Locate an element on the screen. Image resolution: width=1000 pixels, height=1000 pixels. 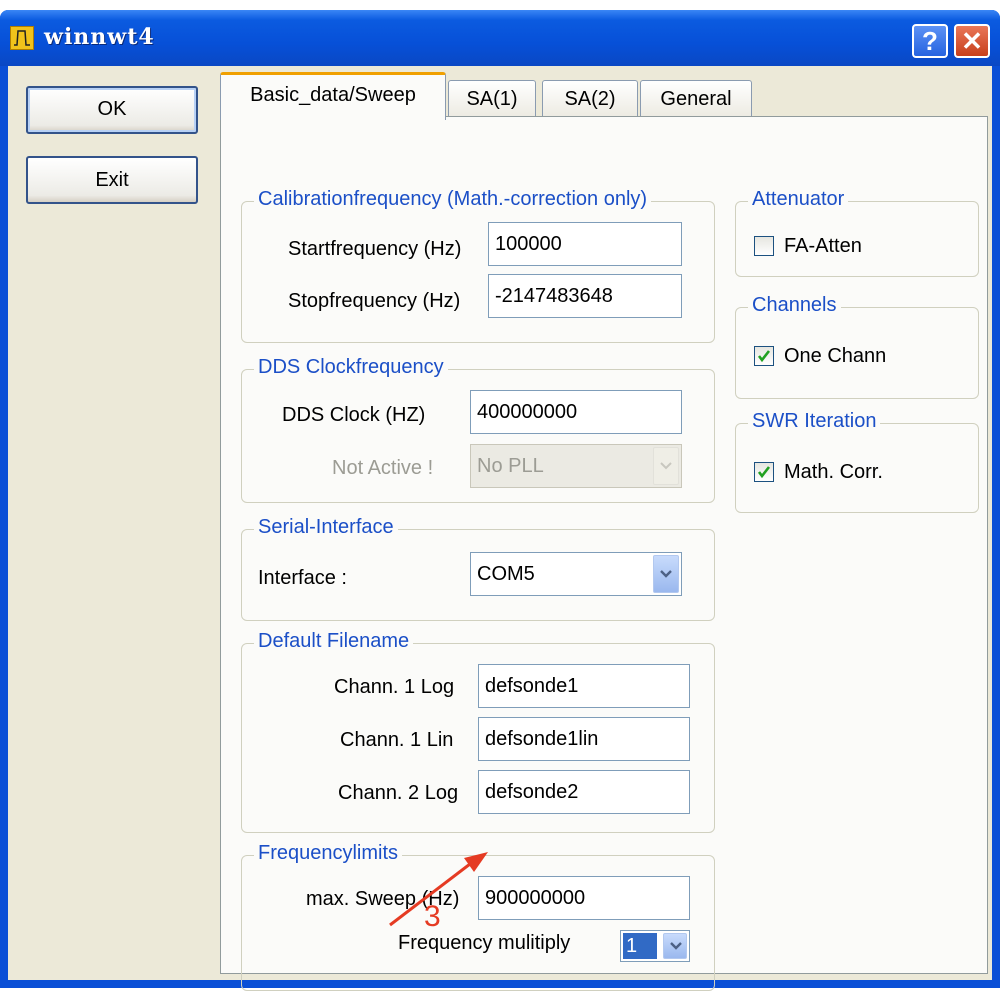
channels-group: Channels One Chann is located at coordinates (857, 346).